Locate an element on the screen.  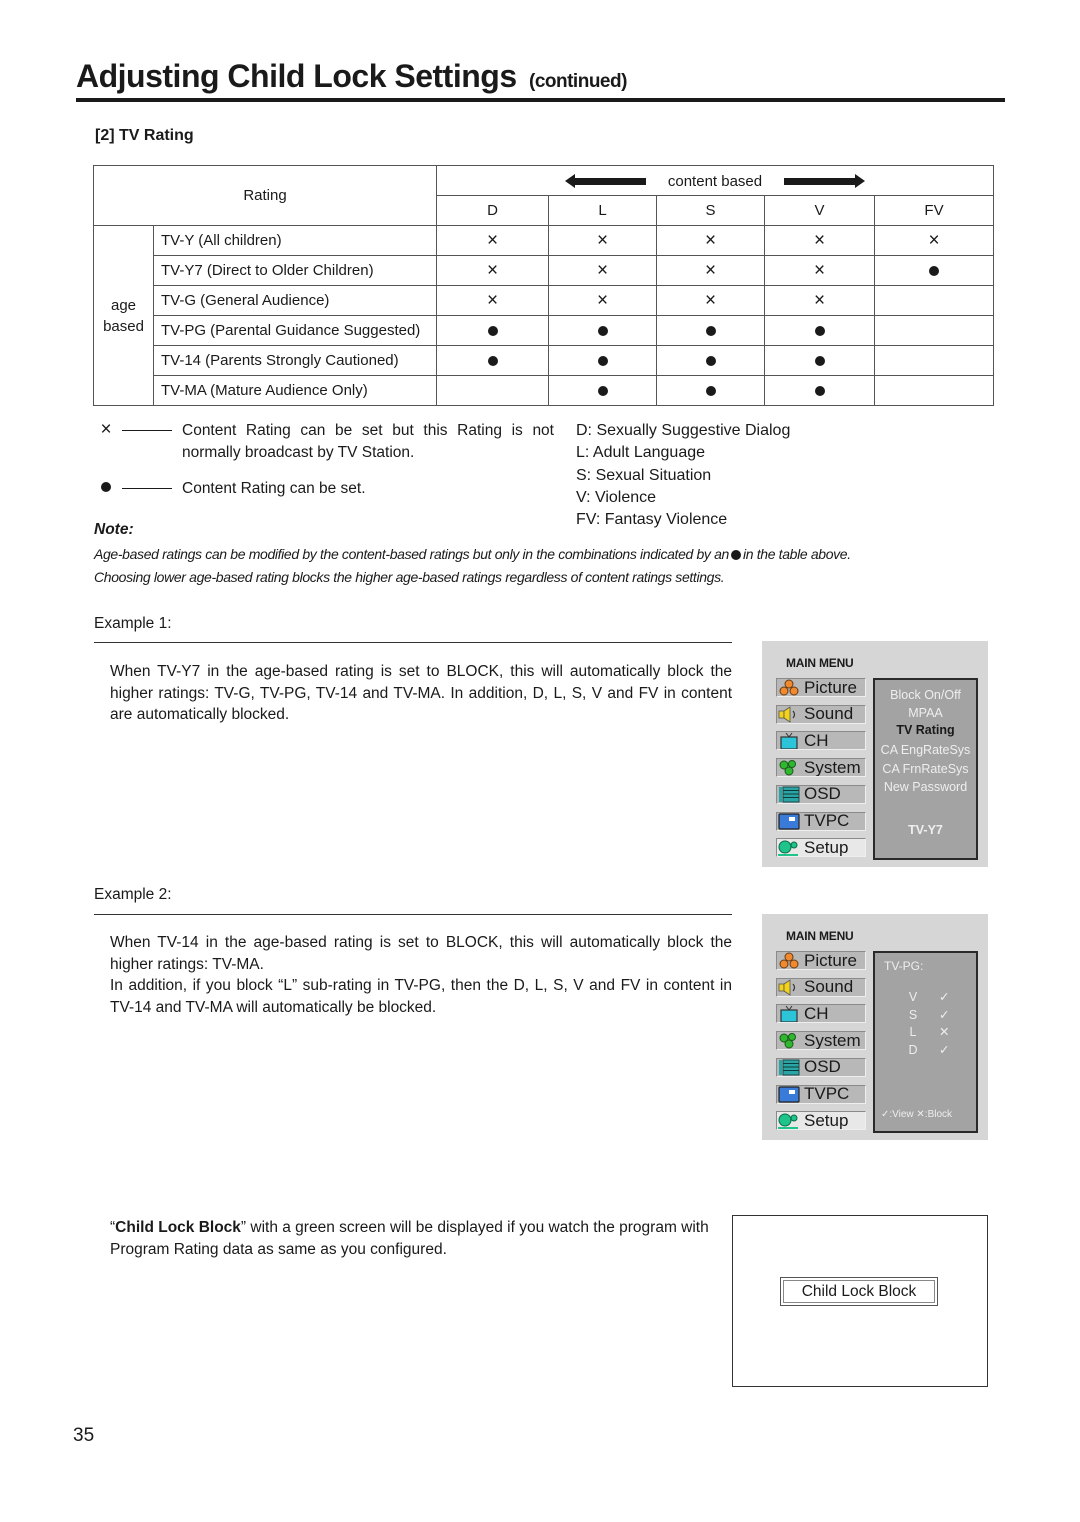
subrating-row: V ✓ is located at coordinates (928, 998).